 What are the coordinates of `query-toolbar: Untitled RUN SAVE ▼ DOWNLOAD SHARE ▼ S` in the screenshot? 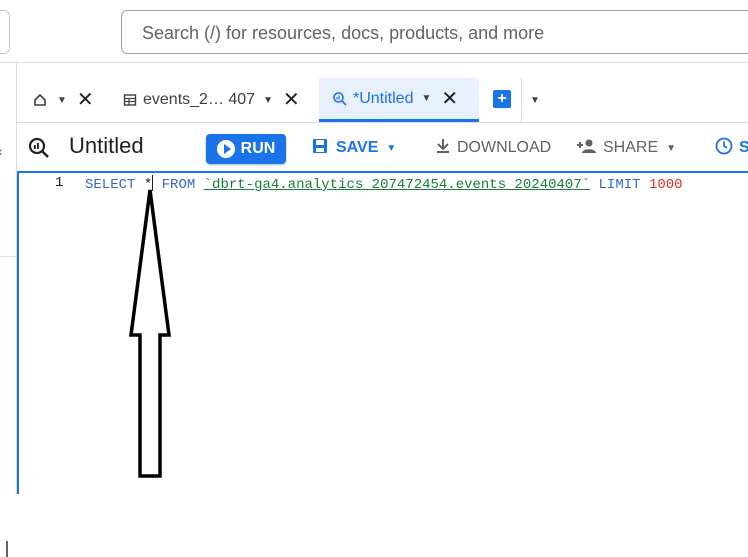 It's located at (382, 147).